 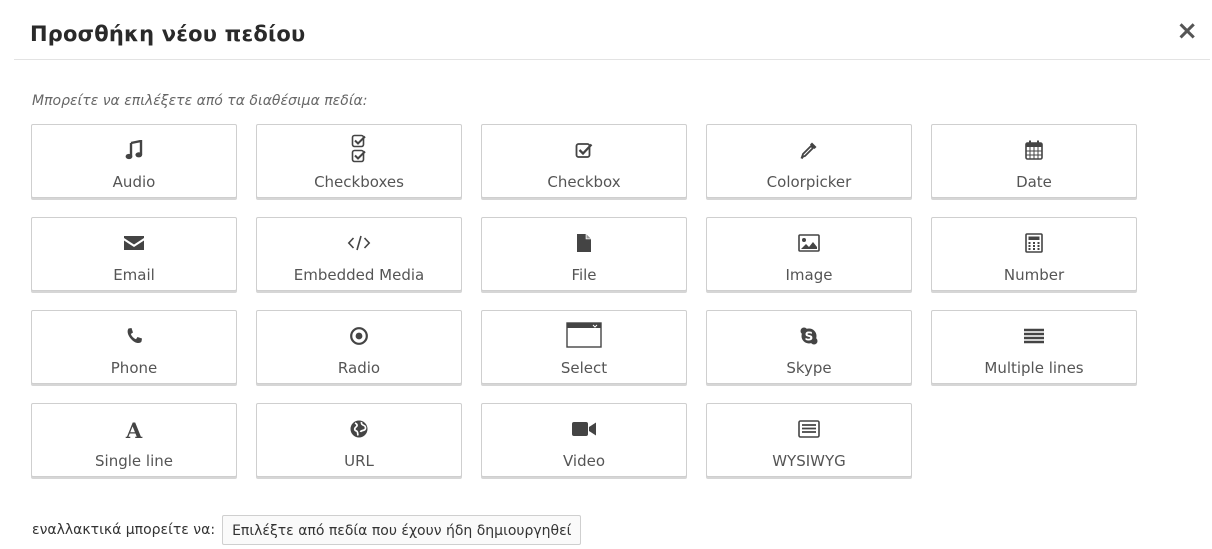 I want to click on field-type-url: URL, so click(x=359, y=440).